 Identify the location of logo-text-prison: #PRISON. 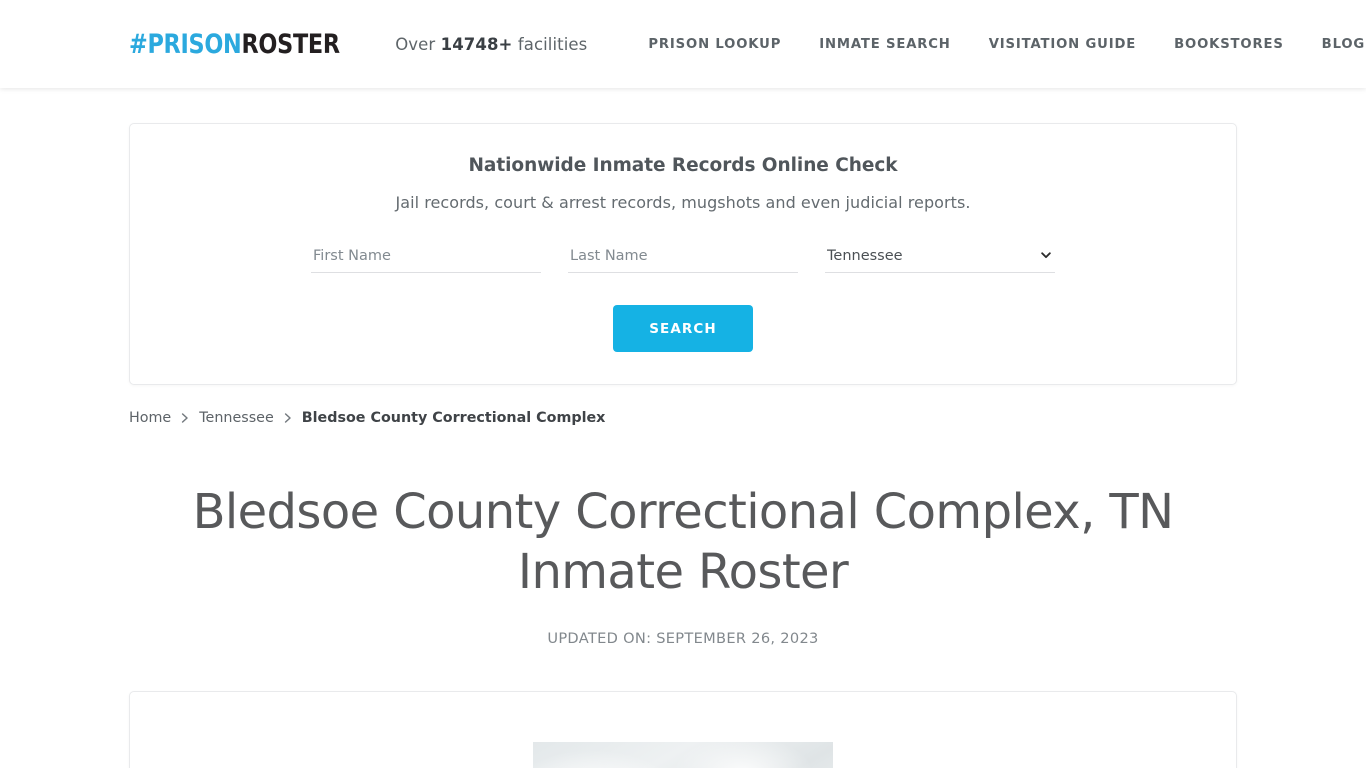
(185, 44).